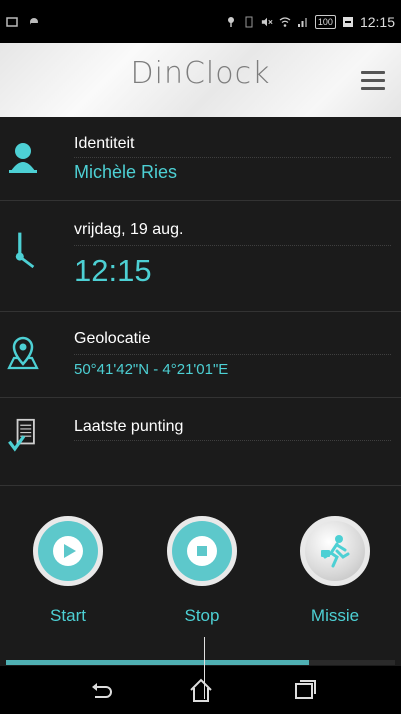 Image resolution: width=401 pixels, height=714 pixels. I want to click on progress-fill, so click(158, 662).